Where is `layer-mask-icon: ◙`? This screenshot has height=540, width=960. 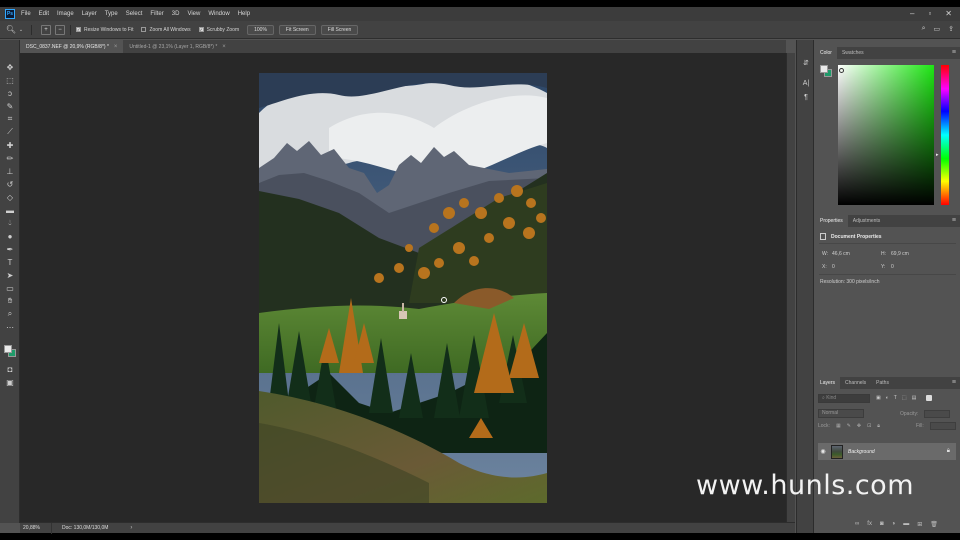 layer-mask-icon: ◙ is located at coordinates (882, 524).